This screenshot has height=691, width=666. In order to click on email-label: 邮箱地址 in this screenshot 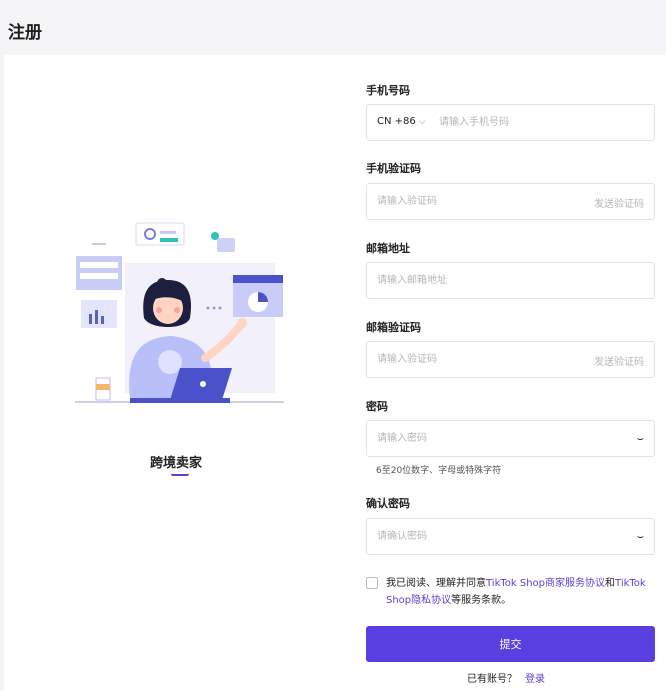, I will do `click(388, 248)`.